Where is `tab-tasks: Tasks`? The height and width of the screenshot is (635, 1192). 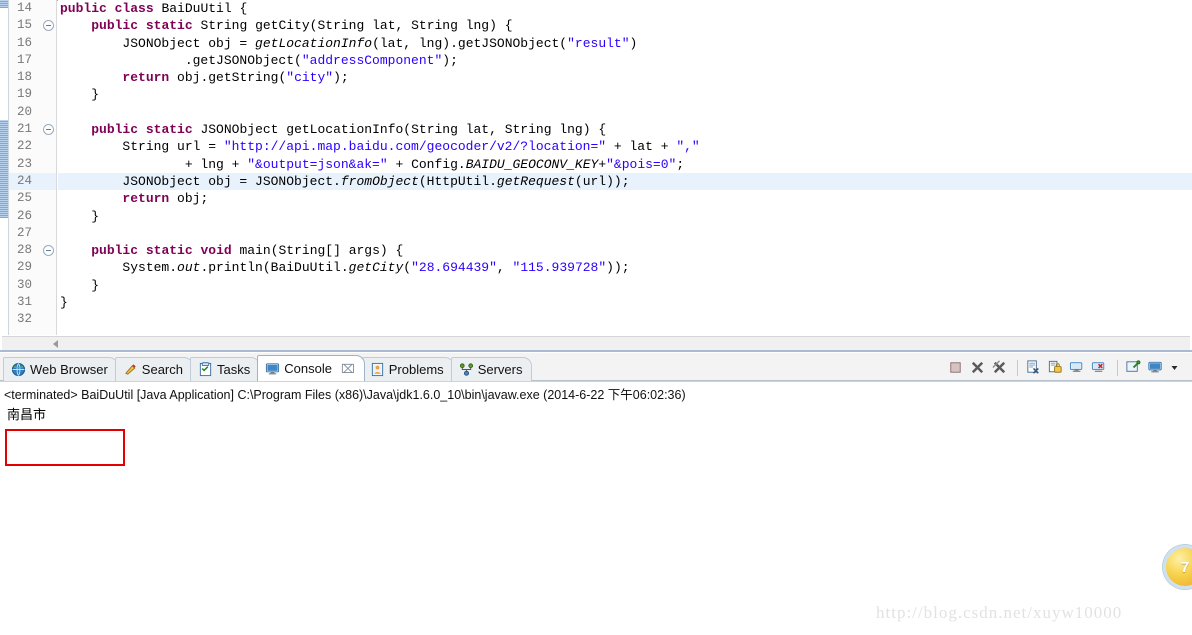 tab-tasks: Tasks is located at coordinates (225, 369).